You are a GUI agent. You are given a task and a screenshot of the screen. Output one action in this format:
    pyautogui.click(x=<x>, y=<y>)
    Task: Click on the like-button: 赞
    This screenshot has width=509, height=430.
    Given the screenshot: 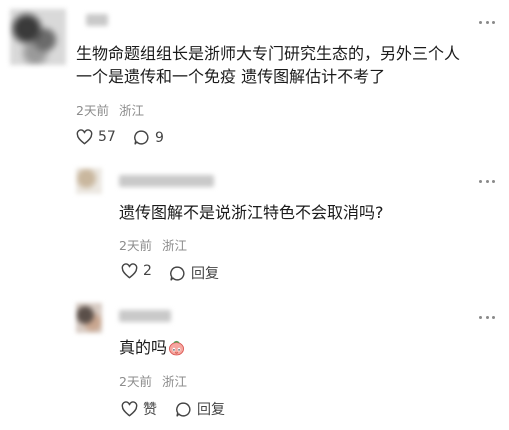 What is the action you would take?
    pyautogui.click(x=139, y=409)
    